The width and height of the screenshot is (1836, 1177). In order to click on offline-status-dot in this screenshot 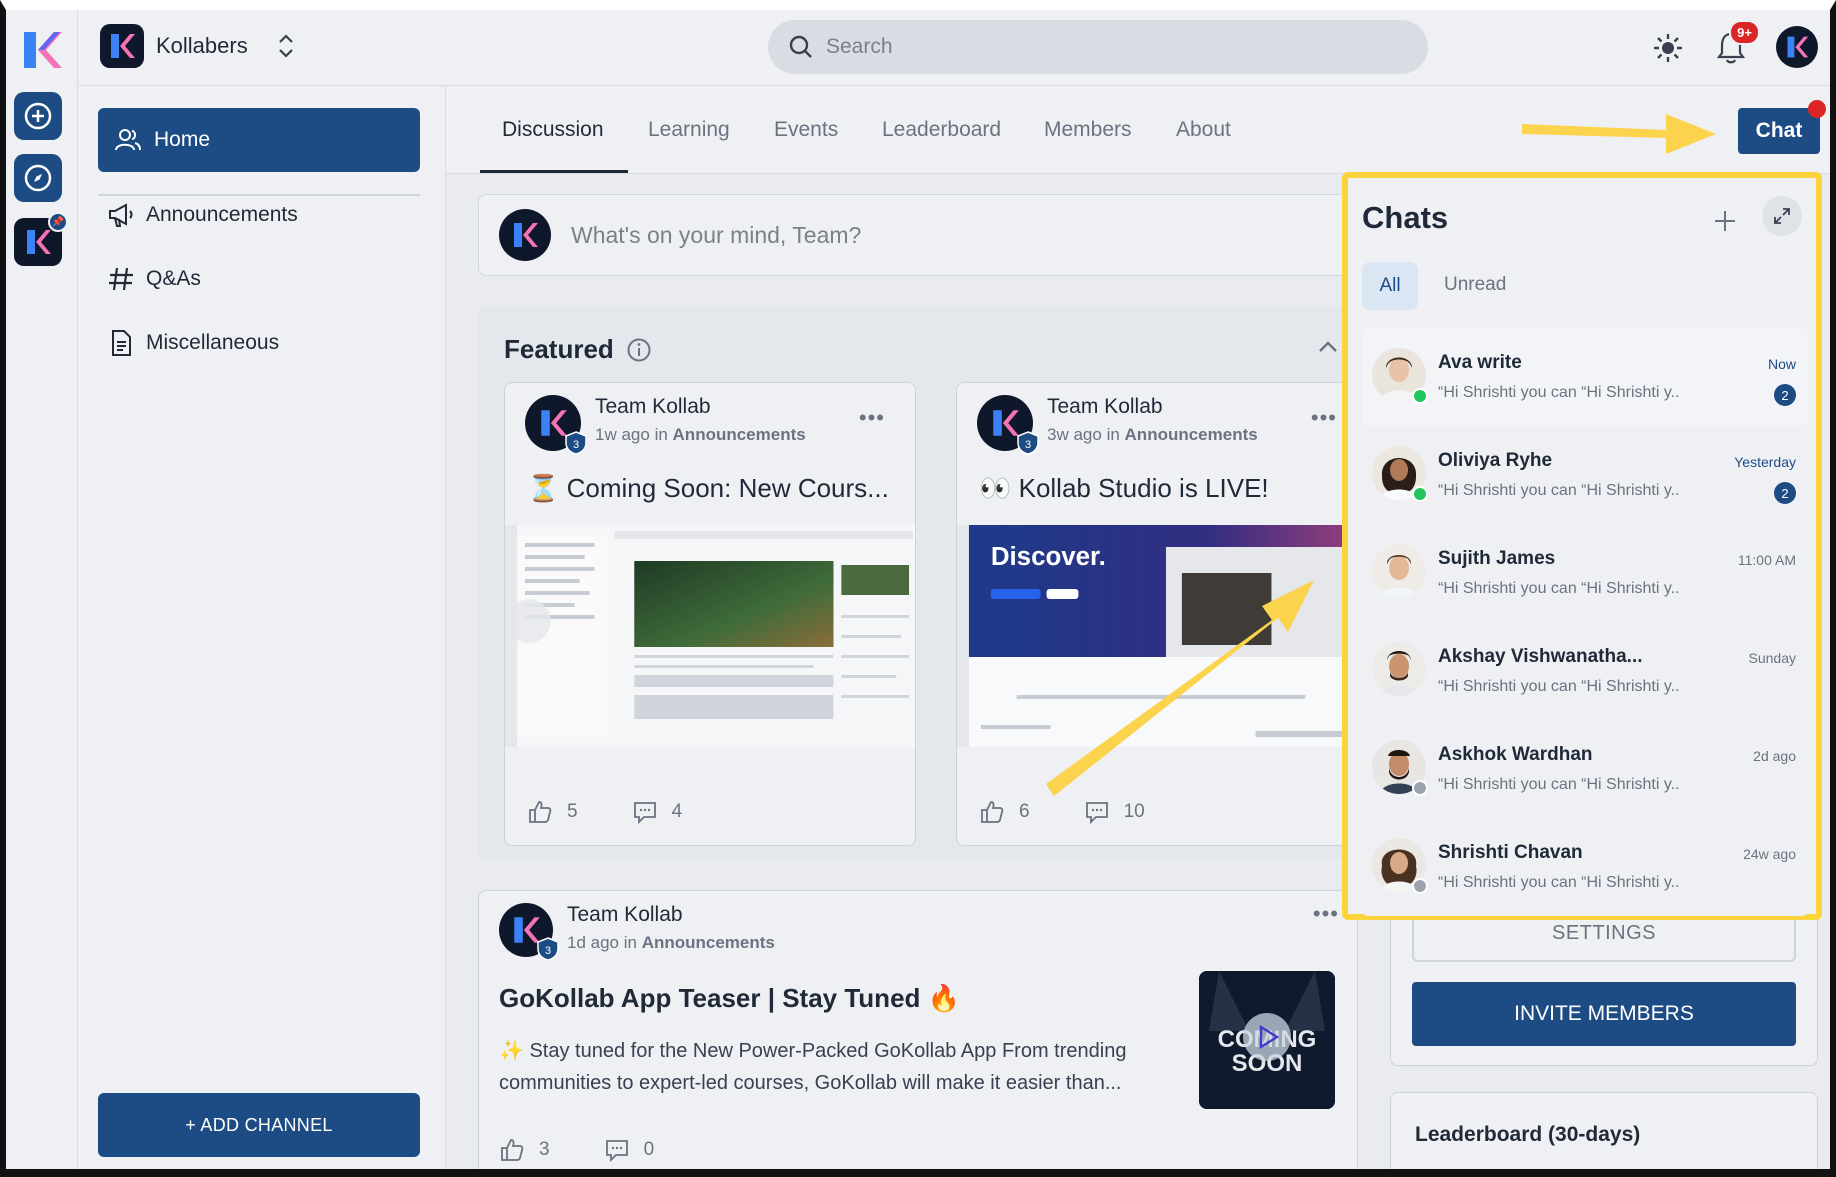, I will do `click(1420, 886)`.